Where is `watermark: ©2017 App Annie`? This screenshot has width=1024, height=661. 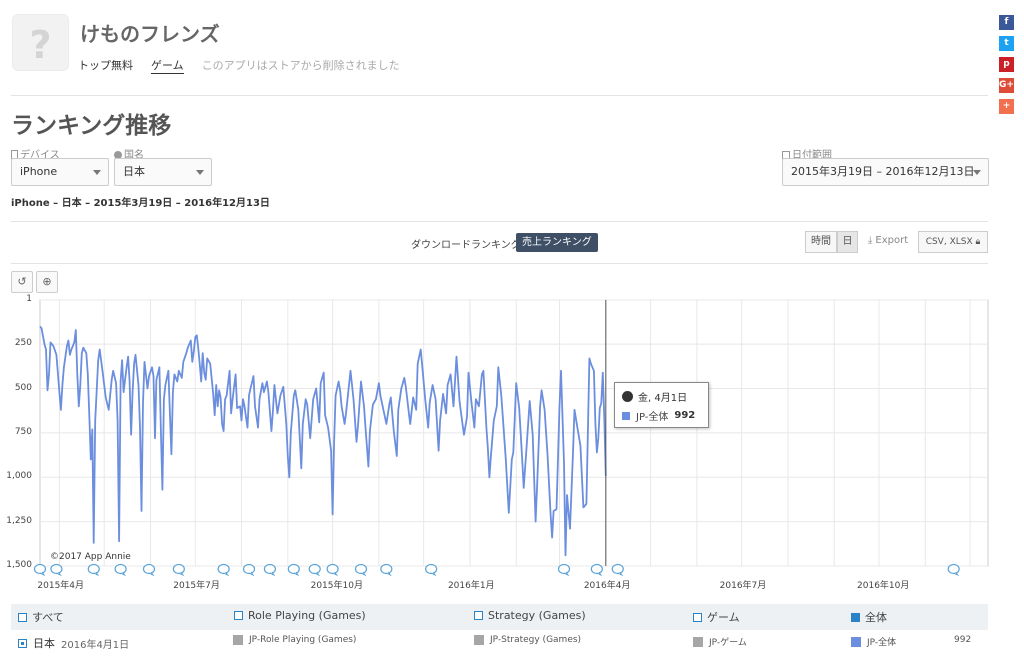
watermark: ©2017 App Annie is located at coordinates (90, 557).